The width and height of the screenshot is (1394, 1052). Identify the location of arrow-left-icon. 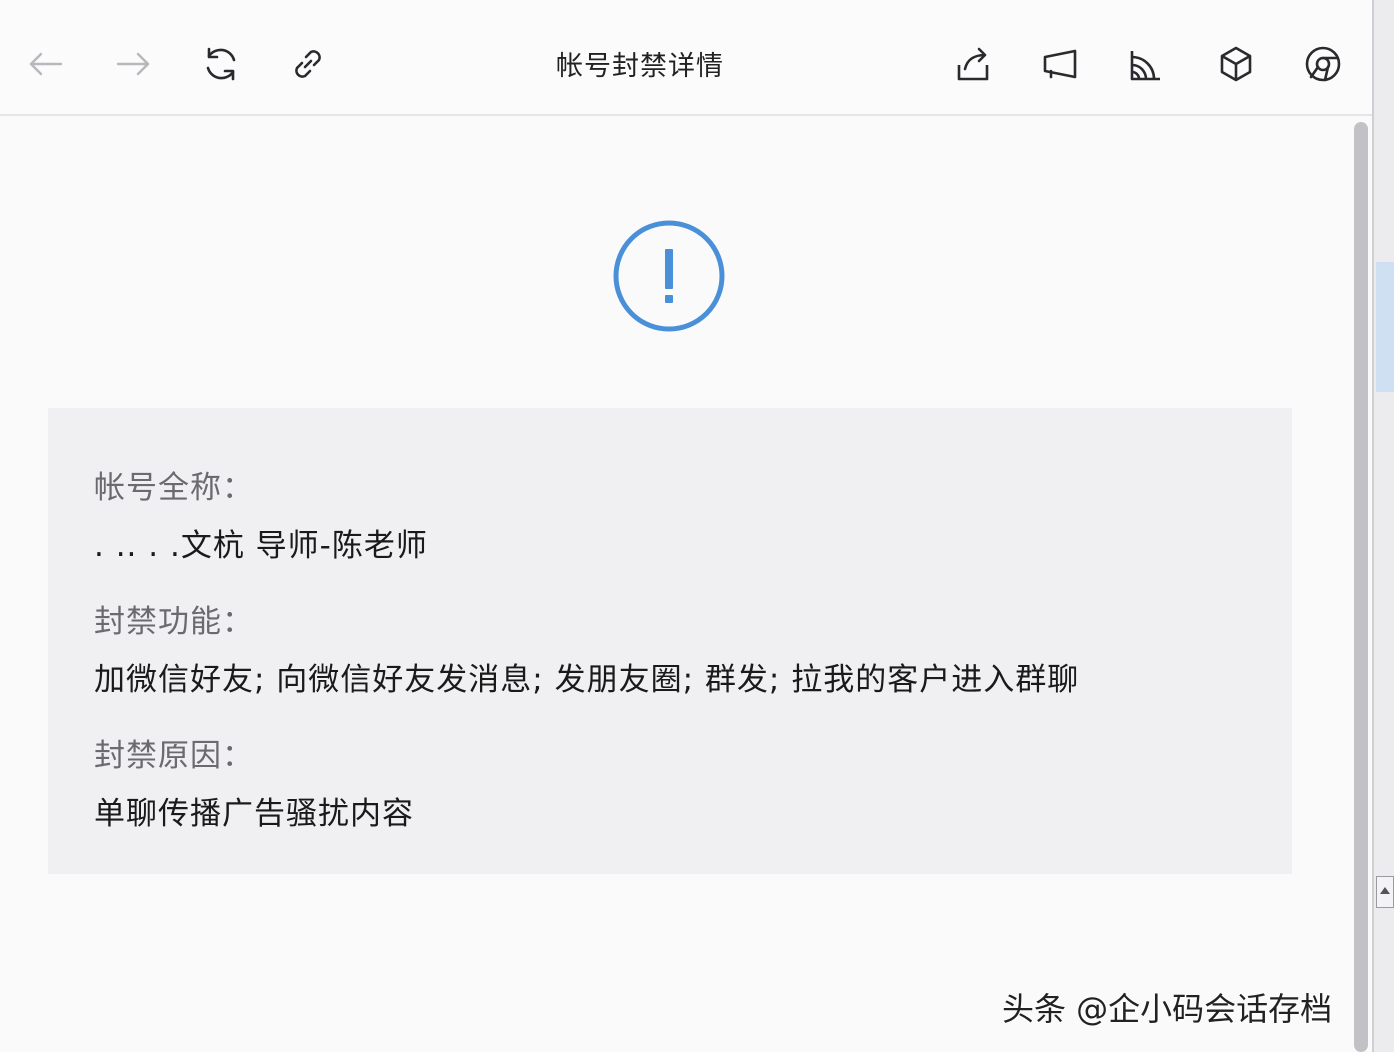
(46, 64).